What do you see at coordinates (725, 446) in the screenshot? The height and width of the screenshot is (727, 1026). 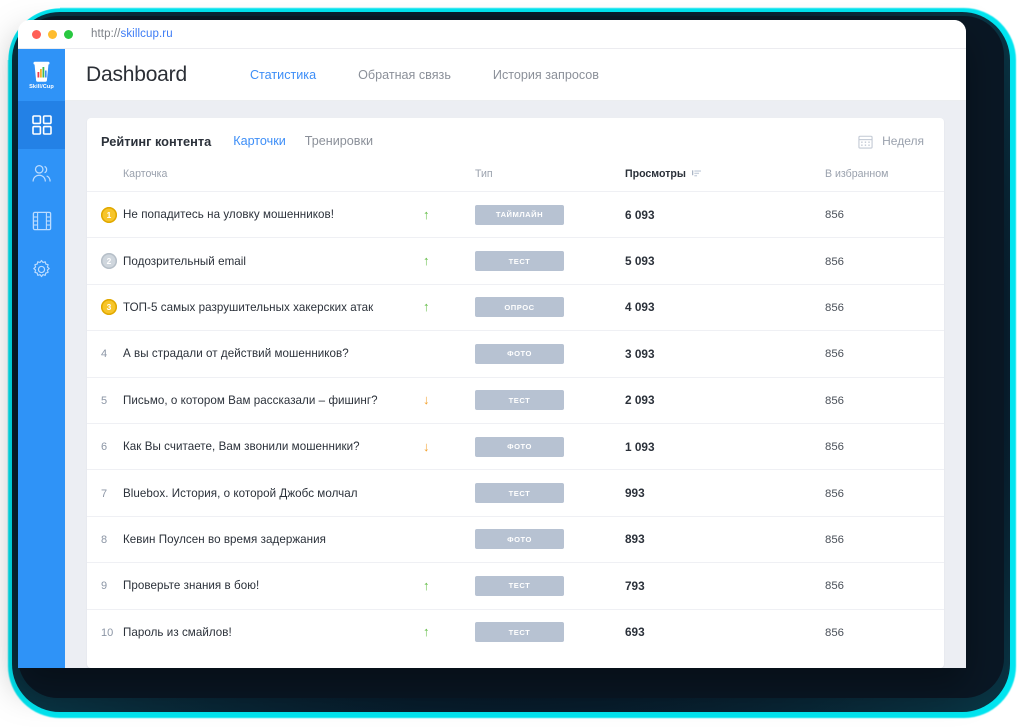 I see `cell-views: 1 093` at bounding box center [725, 446].